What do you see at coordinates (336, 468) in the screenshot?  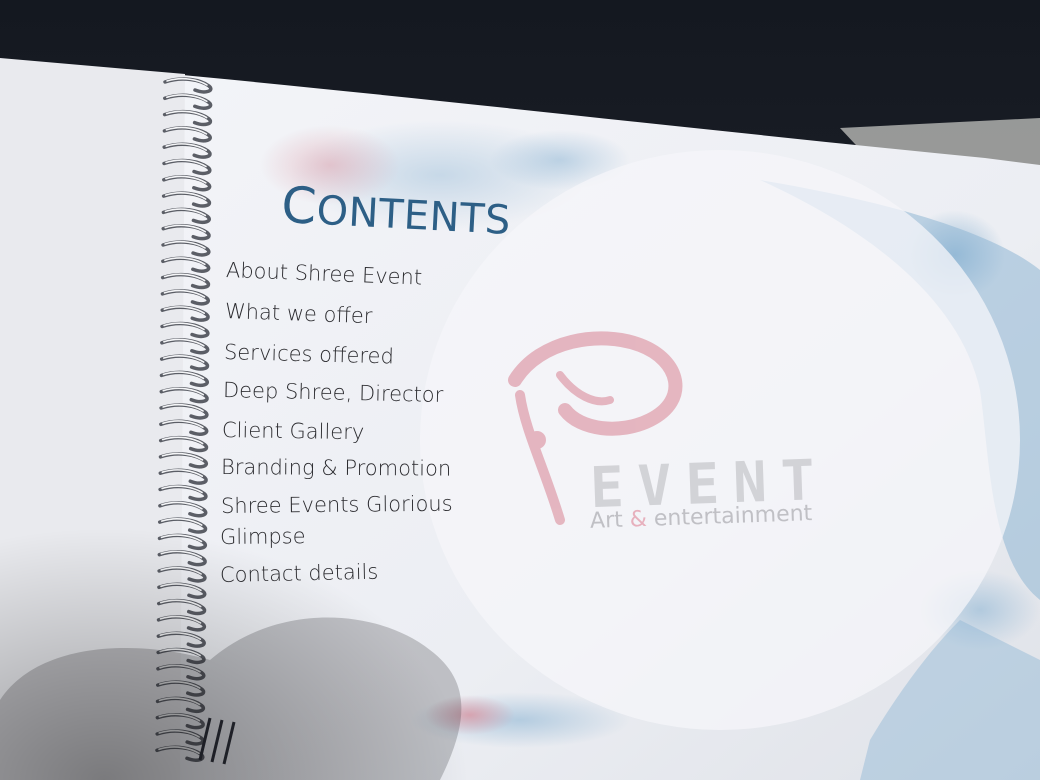 I see `contents-item-branding: Branding & Promotion` at bounding box center [336, 468].